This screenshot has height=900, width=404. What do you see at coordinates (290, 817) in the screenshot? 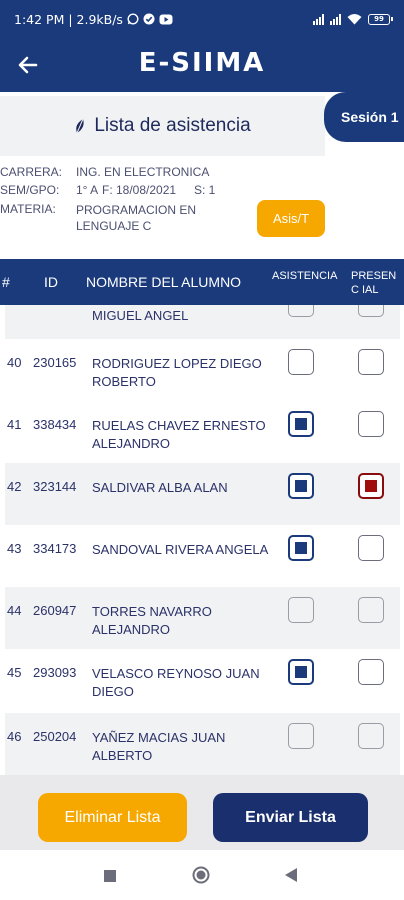
I see `send-list-button: Enviar Lista` at bounding box center [290, 817].